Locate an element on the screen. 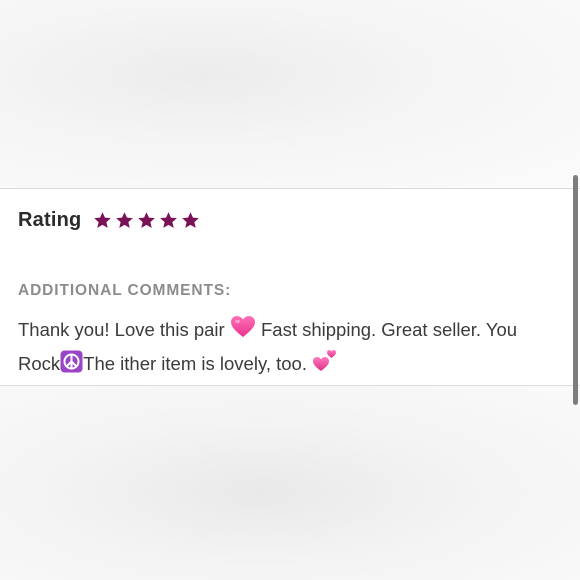 The width and height of the screenshot is (580, 580). rating-row: Rating is located at coordinates (109, 220).